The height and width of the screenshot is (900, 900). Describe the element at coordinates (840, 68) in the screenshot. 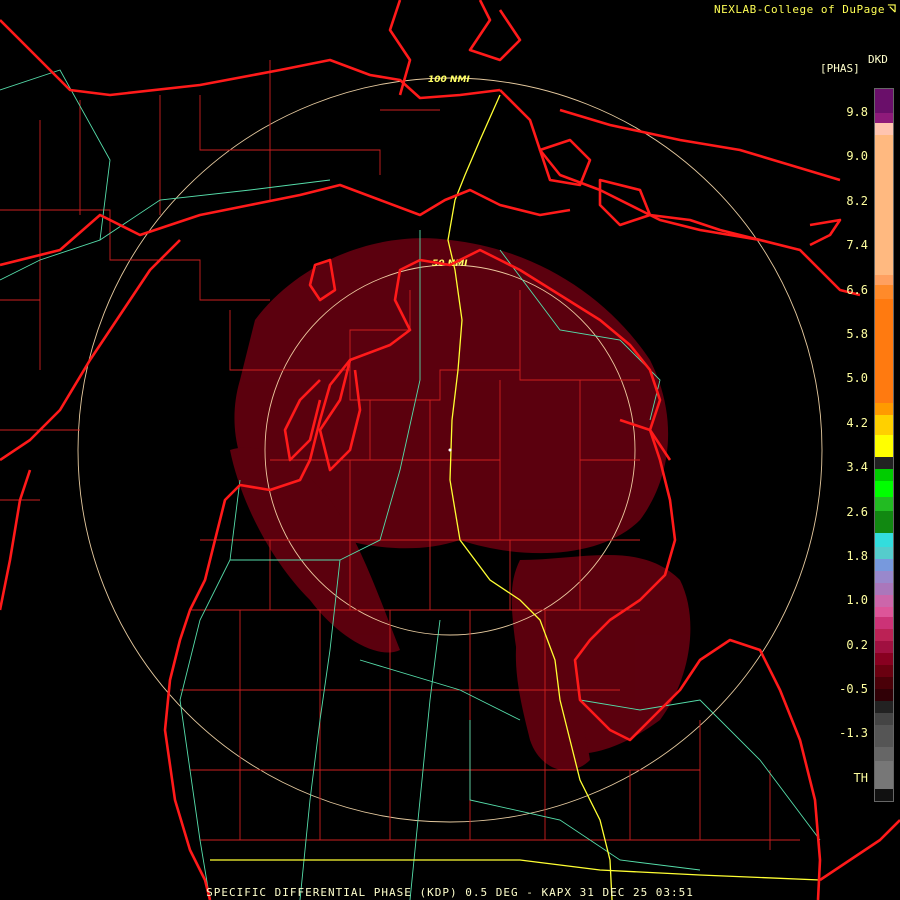

I see `legend-title: [PHAS]` at that location.